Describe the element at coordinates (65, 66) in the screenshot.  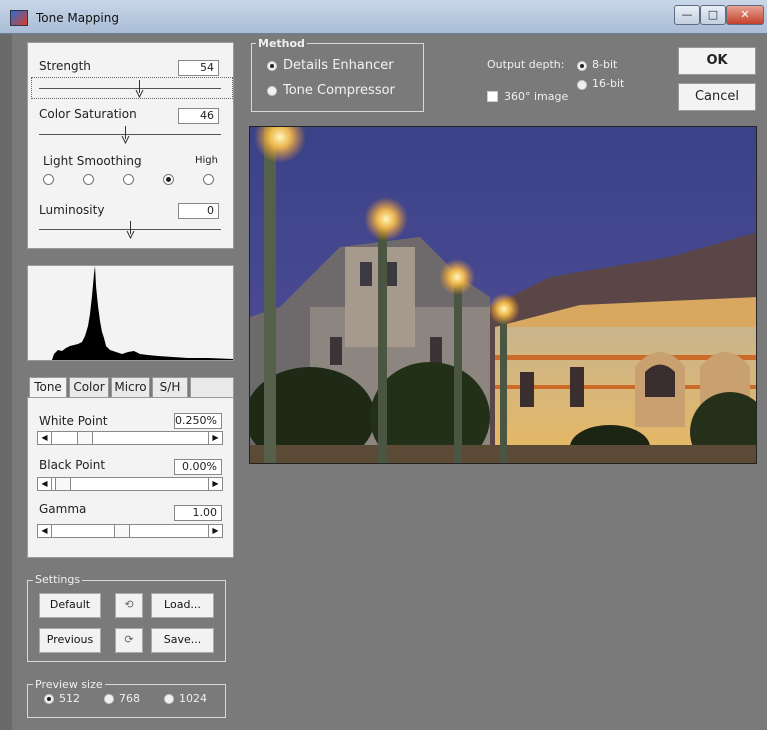
I see `strength-label: Strength` at that location.